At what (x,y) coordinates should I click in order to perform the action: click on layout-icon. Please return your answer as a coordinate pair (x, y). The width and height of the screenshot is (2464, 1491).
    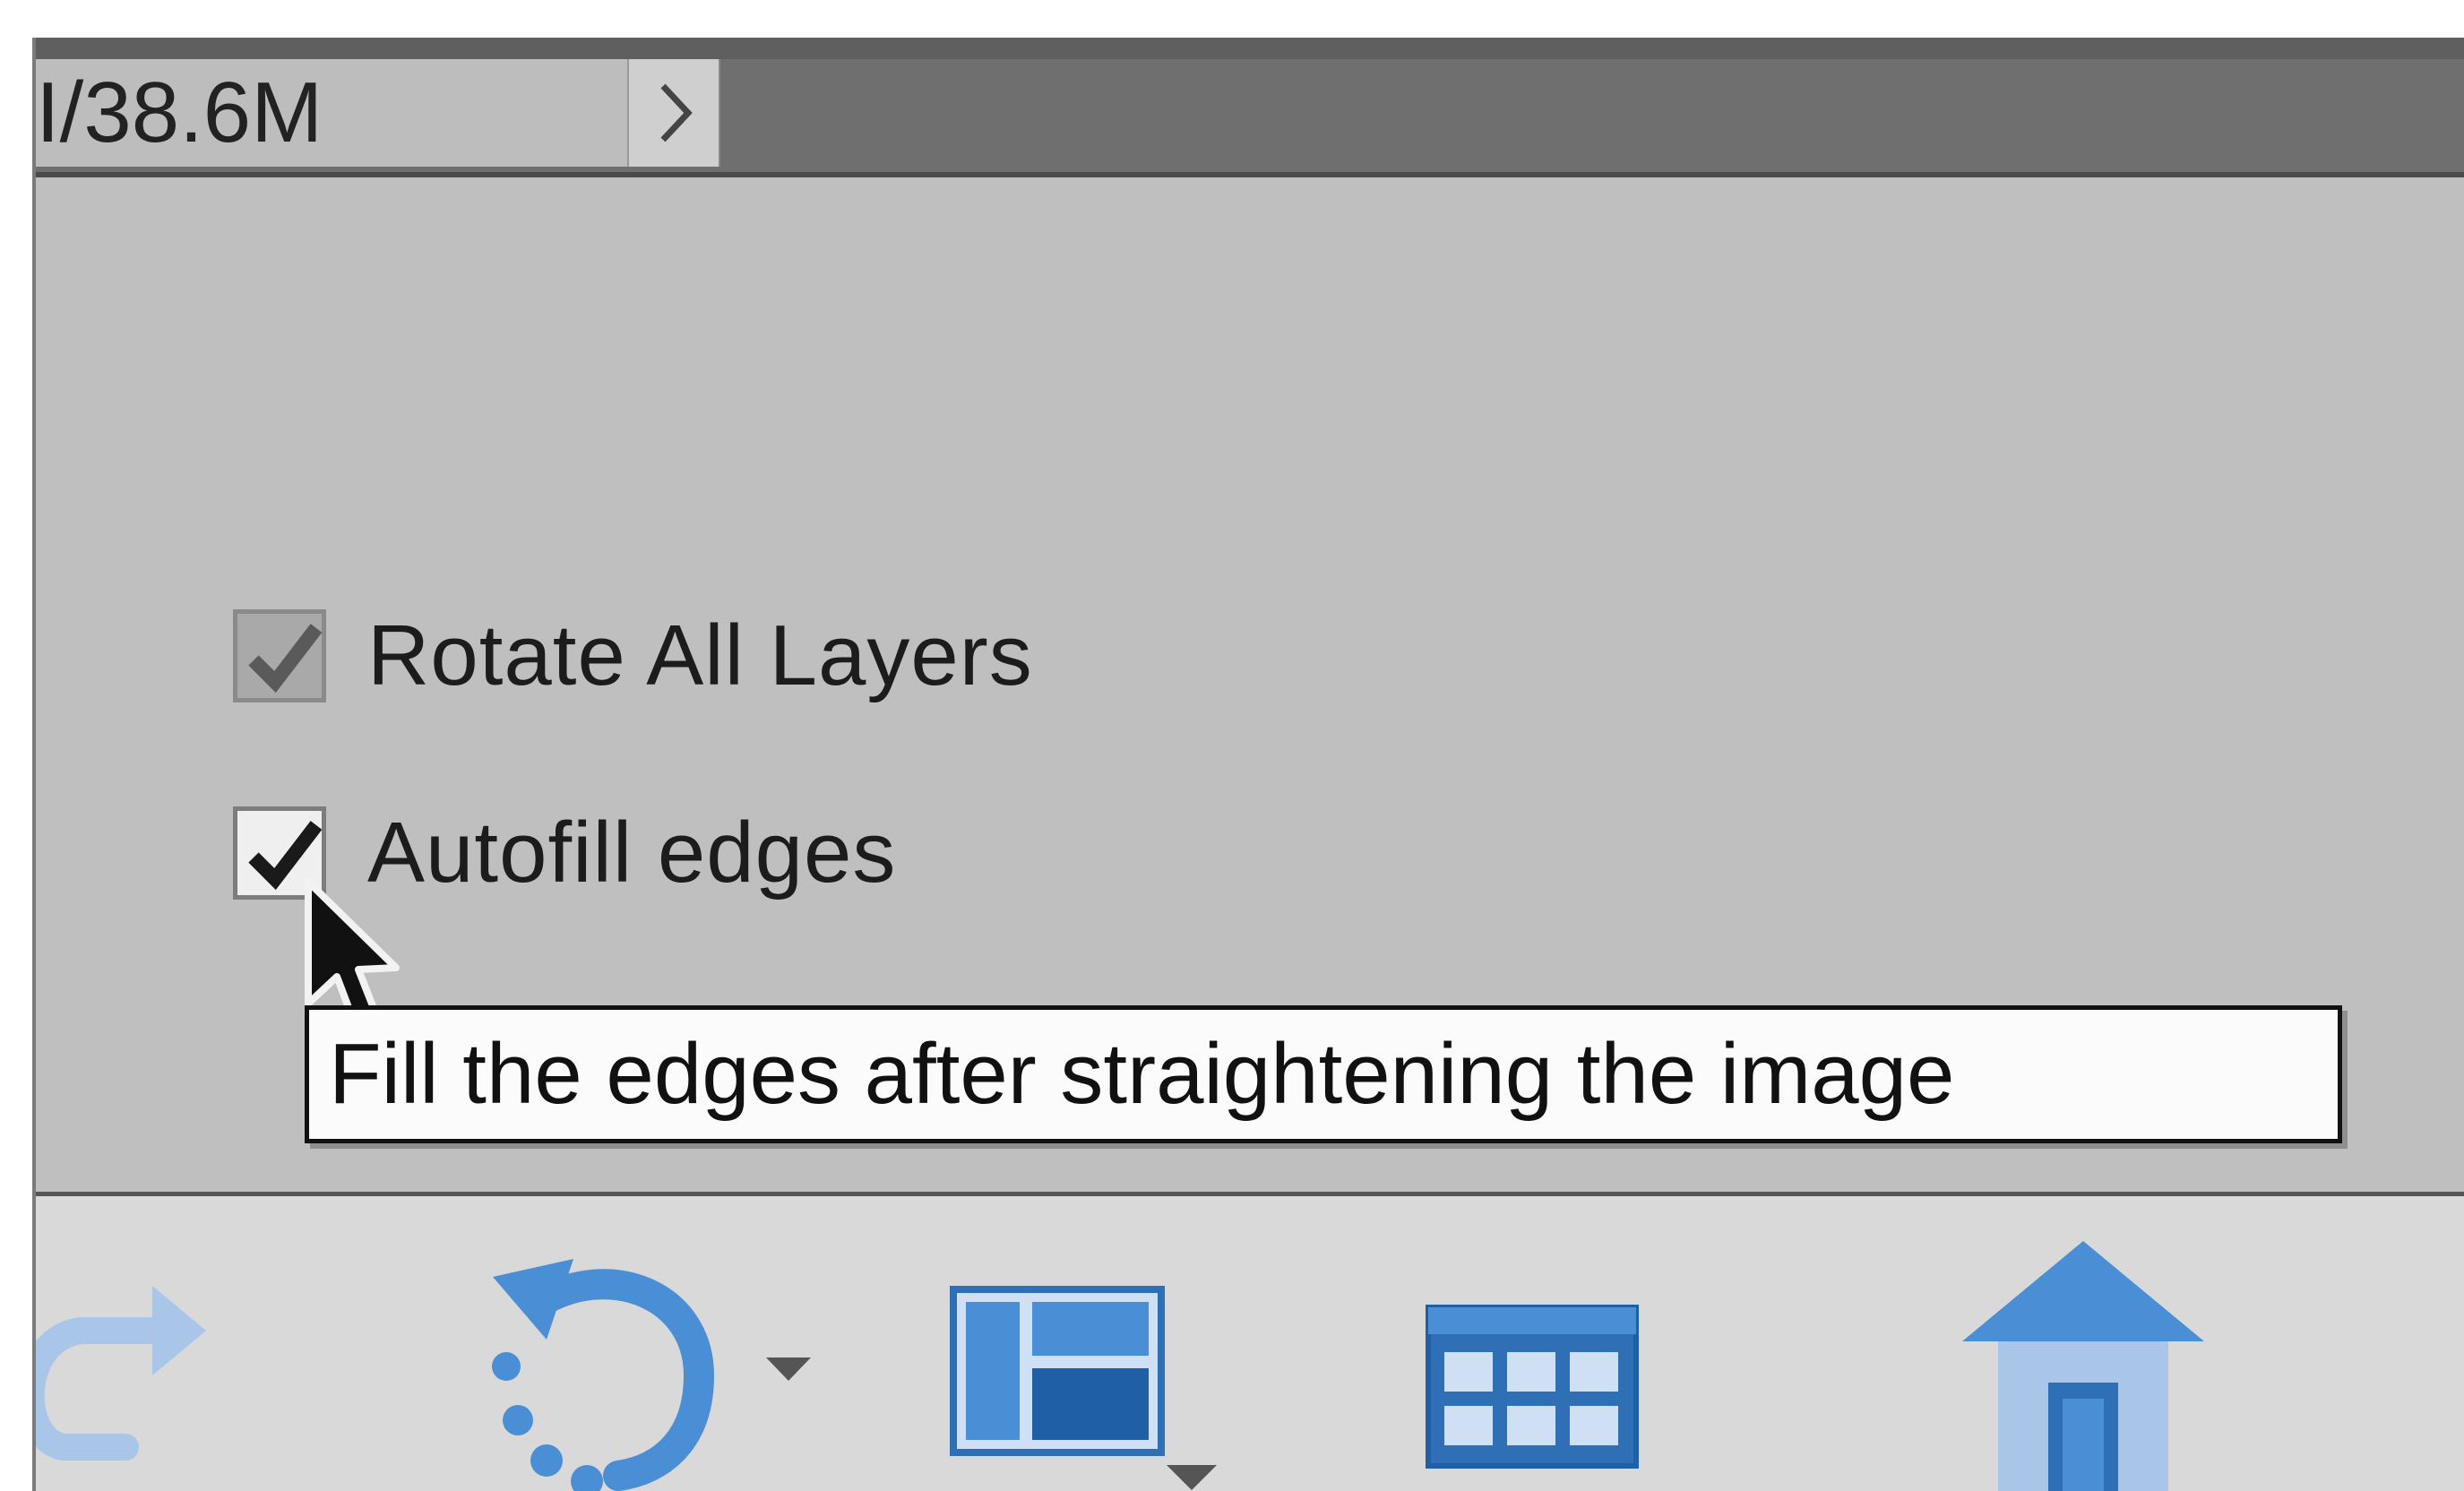
    Looking at the image, I should click on (1057, 1371).